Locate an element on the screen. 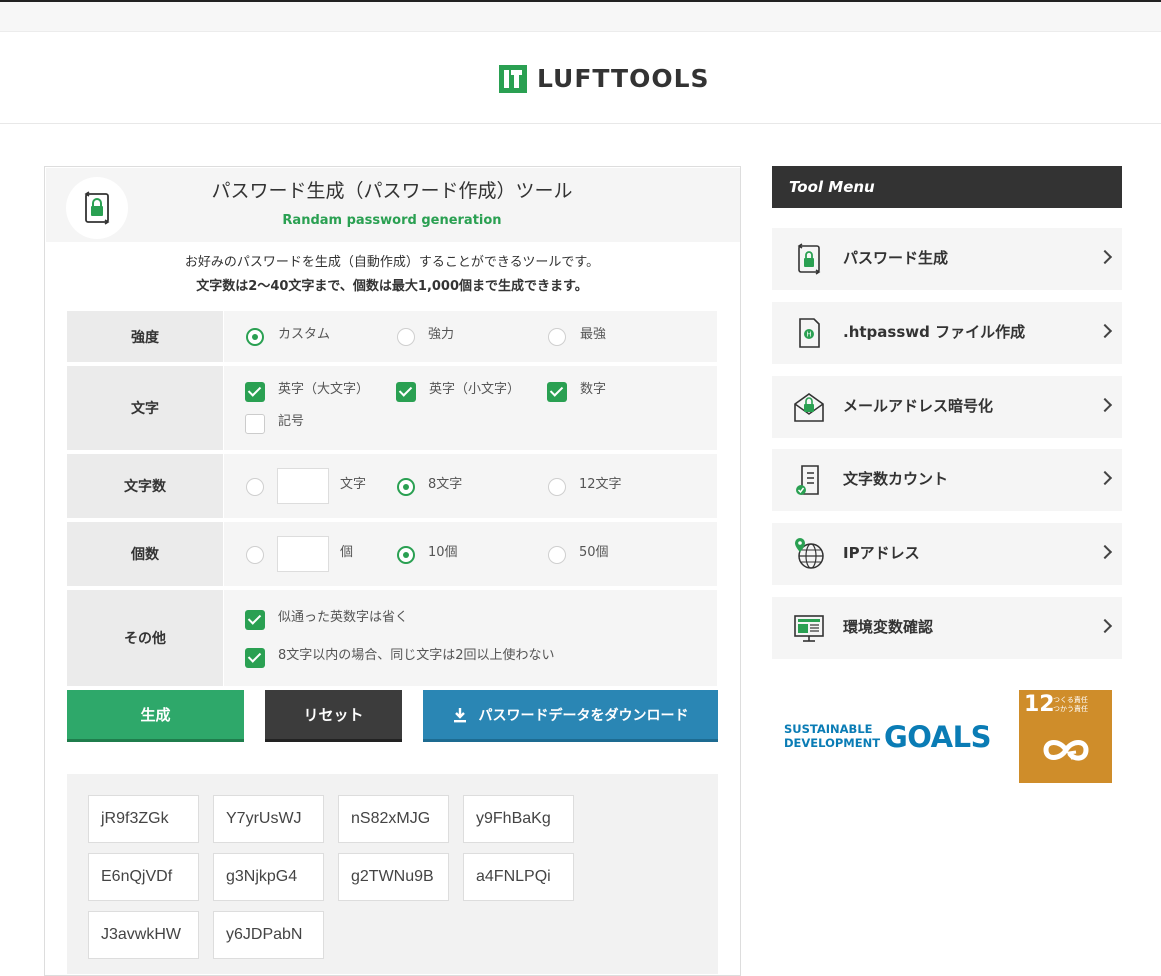 This screenshot has width=1161, height=976. password-result: a4FNLPQi is located at coordinates (518, 877).